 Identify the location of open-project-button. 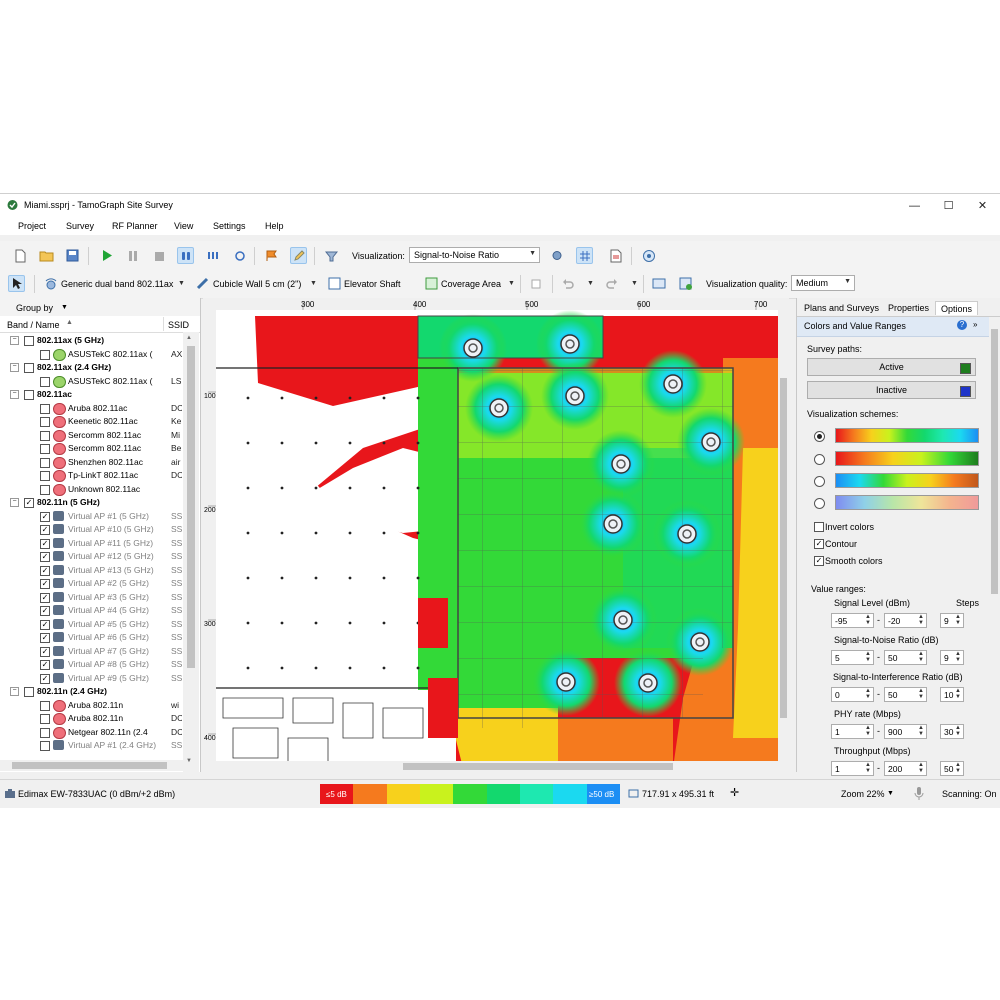
(46, 255).